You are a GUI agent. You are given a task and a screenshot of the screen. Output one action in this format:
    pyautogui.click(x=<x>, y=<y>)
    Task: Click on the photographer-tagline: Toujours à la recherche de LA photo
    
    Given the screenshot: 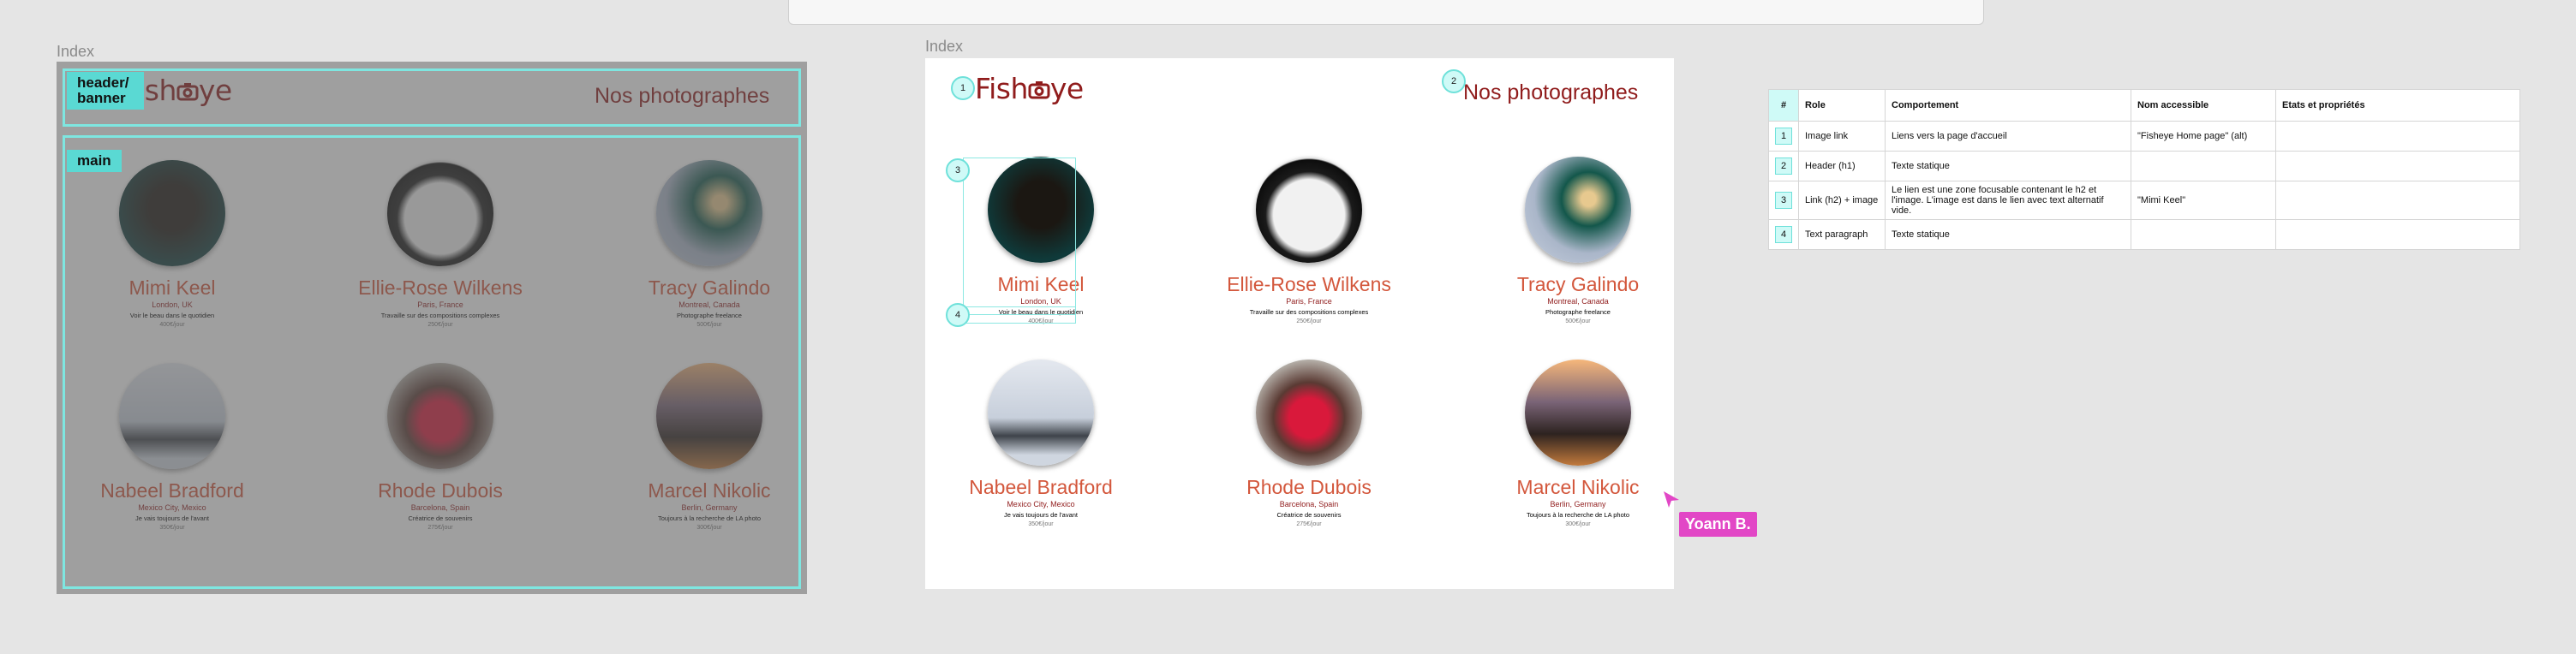 What is the action you would take?
    pyautogui.click(x=1578, y=515)
    